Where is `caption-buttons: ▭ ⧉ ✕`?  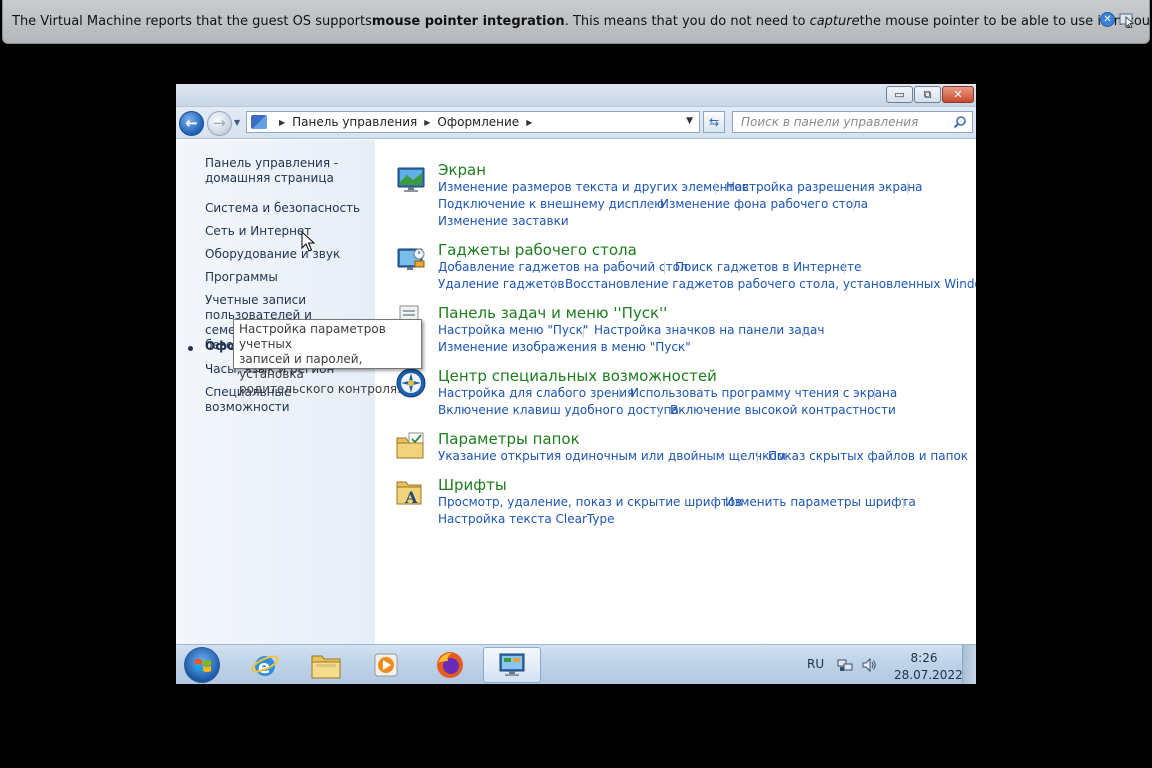
caption-buttons: ▭ ⧉ ✕ is located at coordinates (929, 94).